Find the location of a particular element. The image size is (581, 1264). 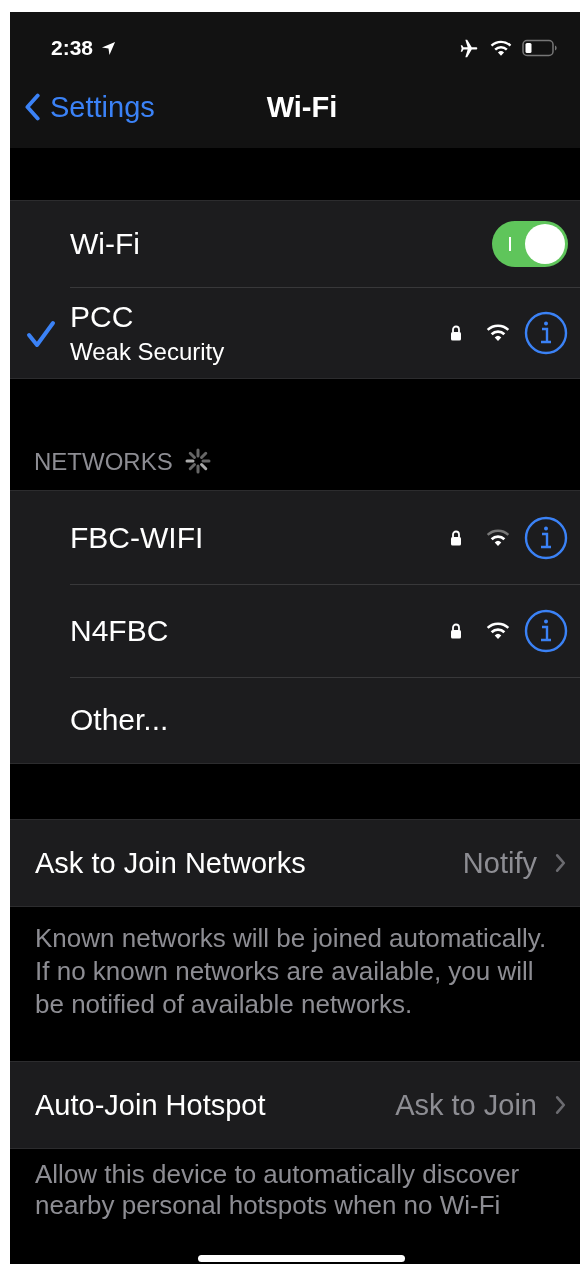

section-header: NETWORKS is located at coordinates (103, 462).